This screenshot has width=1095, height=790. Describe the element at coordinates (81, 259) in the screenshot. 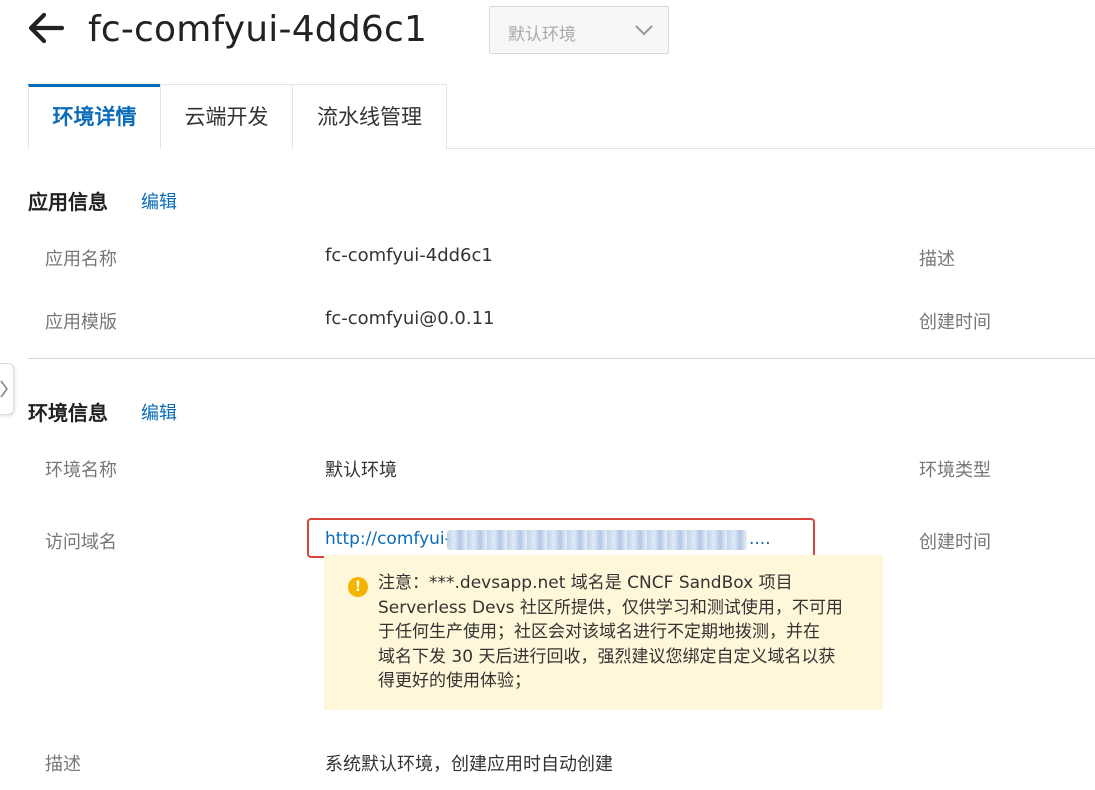

I see `app-name-label: 应用名称` at that location.